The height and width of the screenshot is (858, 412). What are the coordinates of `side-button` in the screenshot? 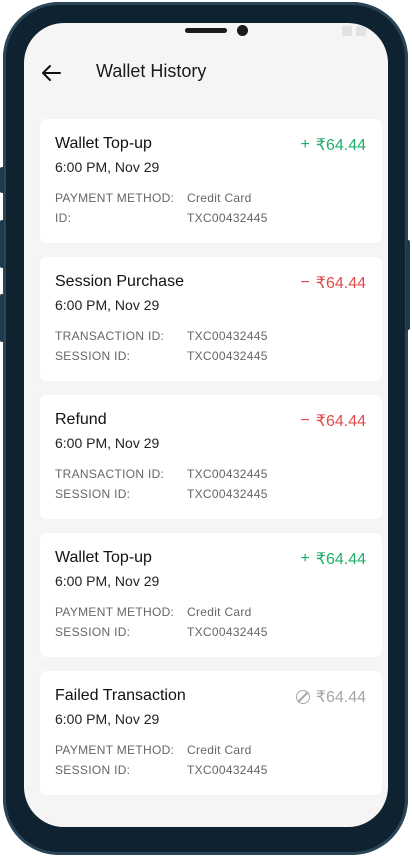 It's located at (2, 180).